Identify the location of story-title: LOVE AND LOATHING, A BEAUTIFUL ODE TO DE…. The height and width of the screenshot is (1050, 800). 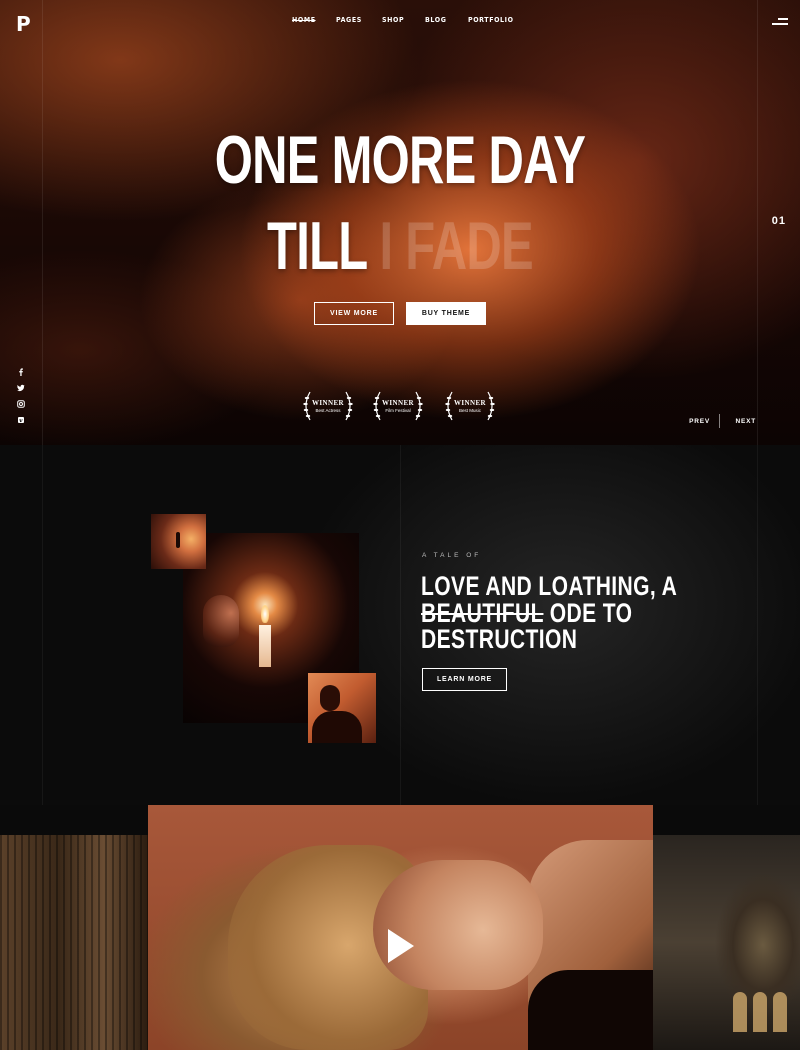
(549, 612).